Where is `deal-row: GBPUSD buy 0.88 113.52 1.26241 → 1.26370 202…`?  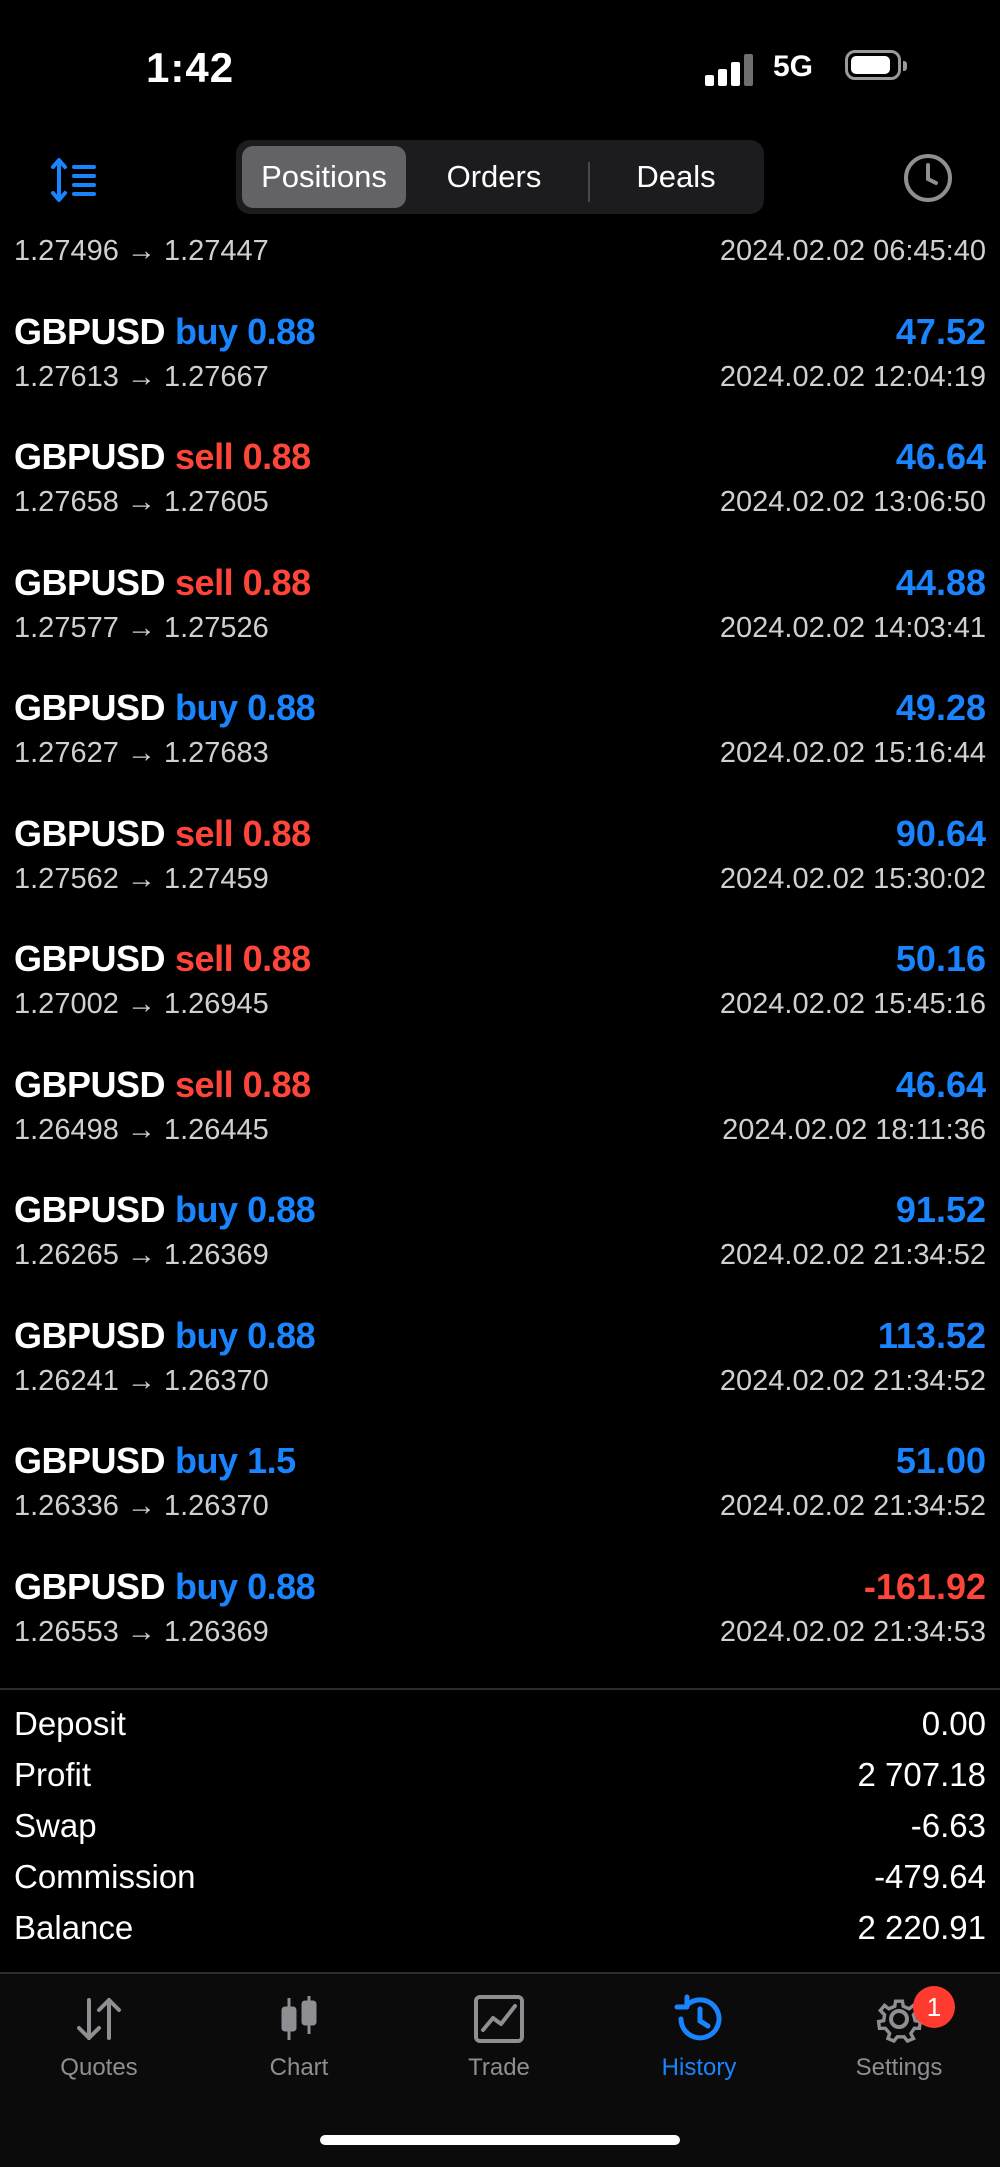 deal-row: GBPUSD buy 0.88 113.52 1.26241 → 1.26370 202… is located at coordinates (500, 1377).